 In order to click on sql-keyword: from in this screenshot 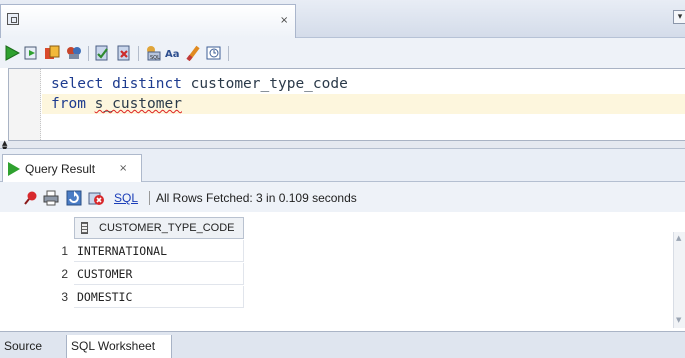, I will do `click(68, 104)`.